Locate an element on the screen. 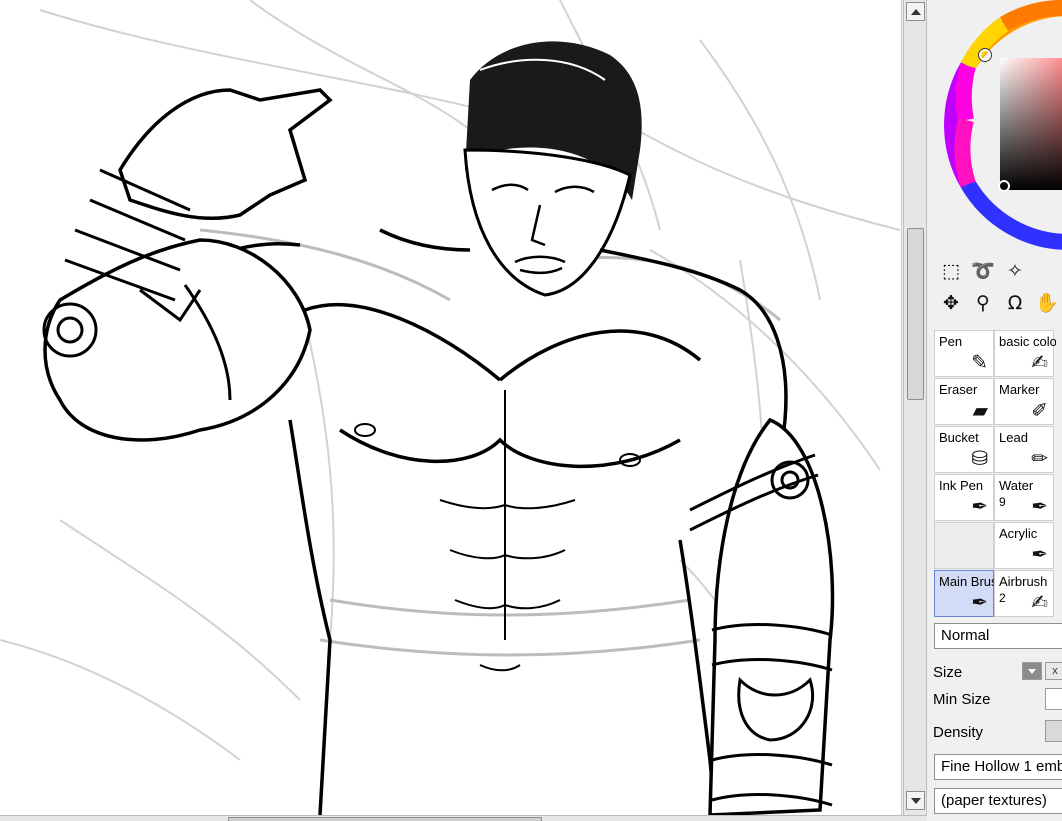 This screenshot has width=1062, height=821. magic-wand-icon: ✧ is located at coordinates (1015, 271).